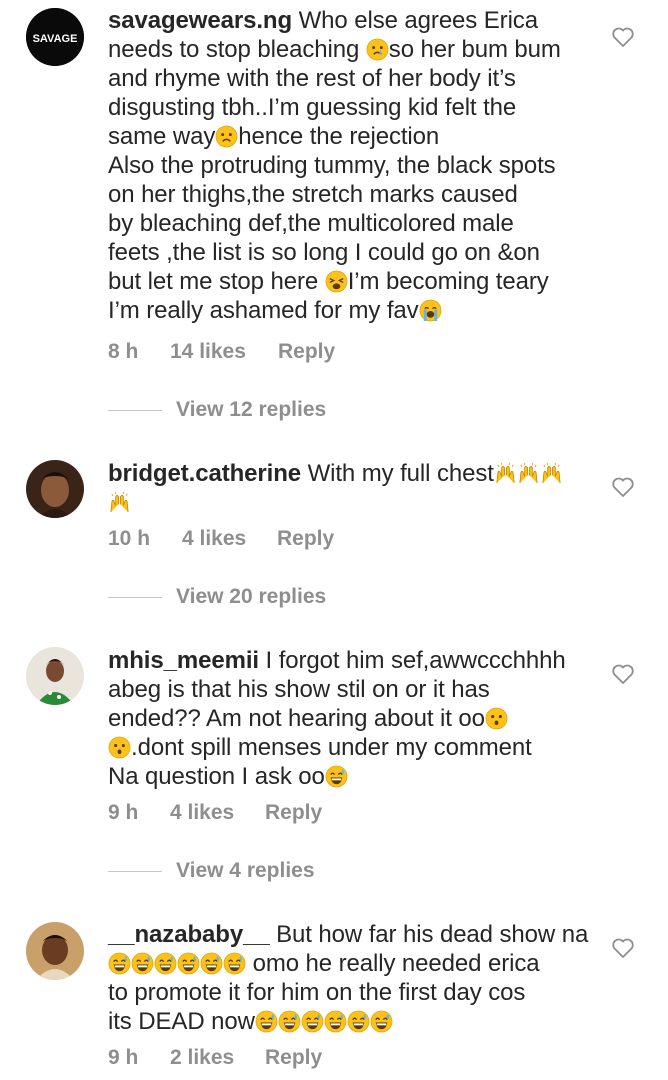 Image resolution: width=668 pixels, height=1080 pixels. I want to click on comment-text: bridget.catherine With my full chest, so click(355, 488).